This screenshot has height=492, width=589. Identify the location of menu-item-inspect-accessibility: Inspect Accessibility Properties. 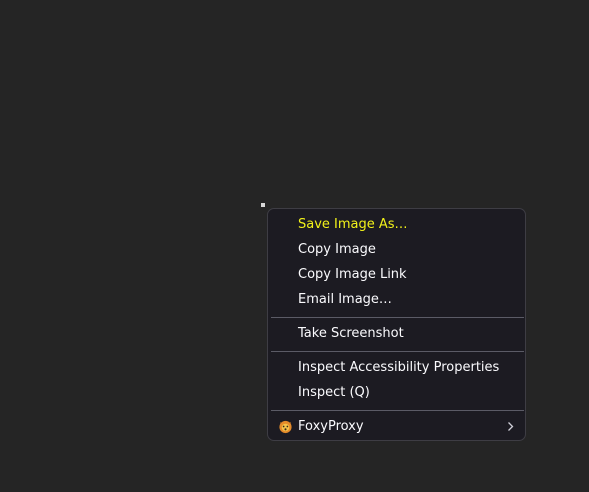
(396, 367).